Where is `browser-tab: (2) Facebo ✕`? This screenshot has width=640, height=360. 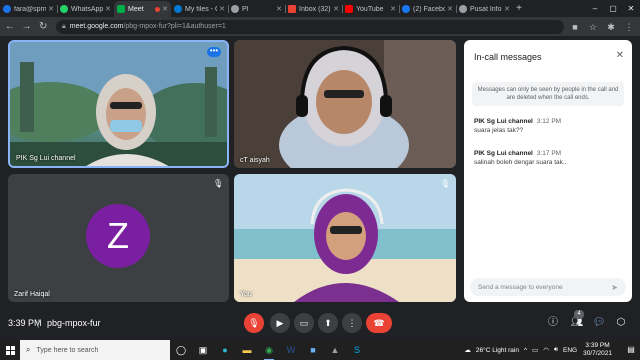 browser-tab: (2) Facebo ✕ is located at coordinates (427, 9).